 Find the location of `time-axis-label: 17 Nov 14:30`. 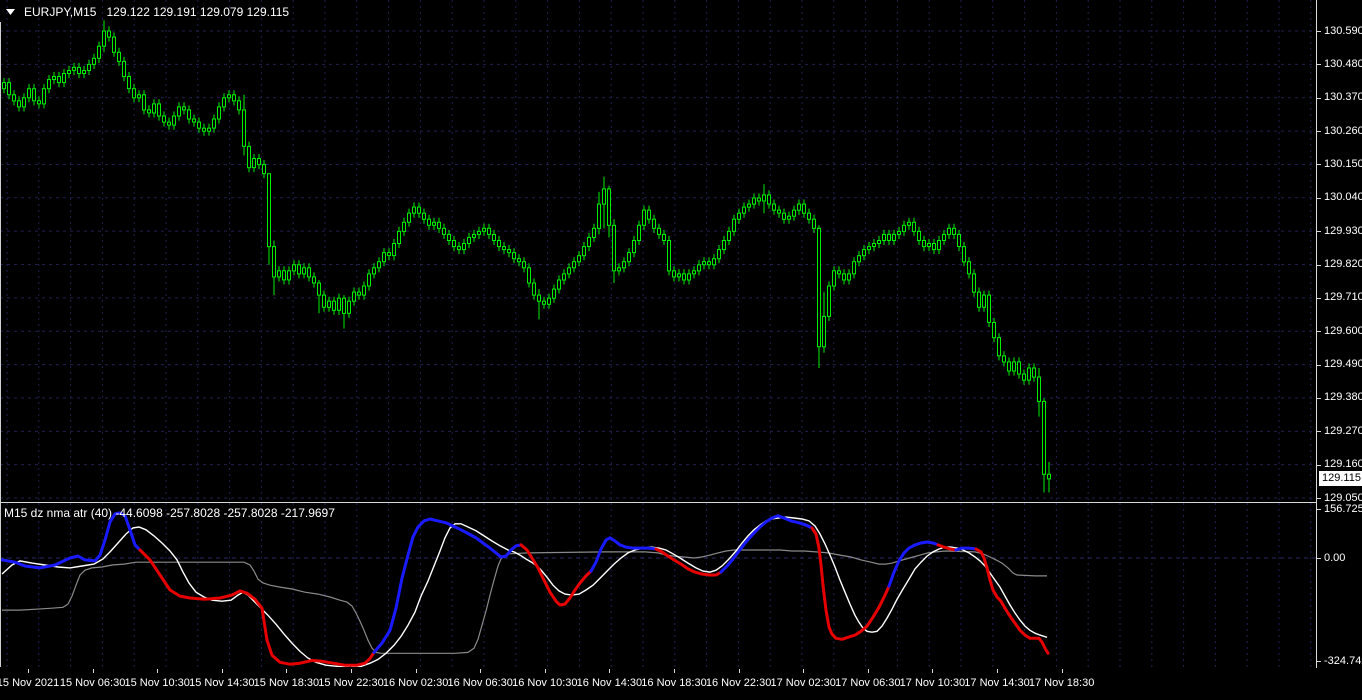

time-axis-label: 17 Nov 14:30 is located at coordinates (997, 683).